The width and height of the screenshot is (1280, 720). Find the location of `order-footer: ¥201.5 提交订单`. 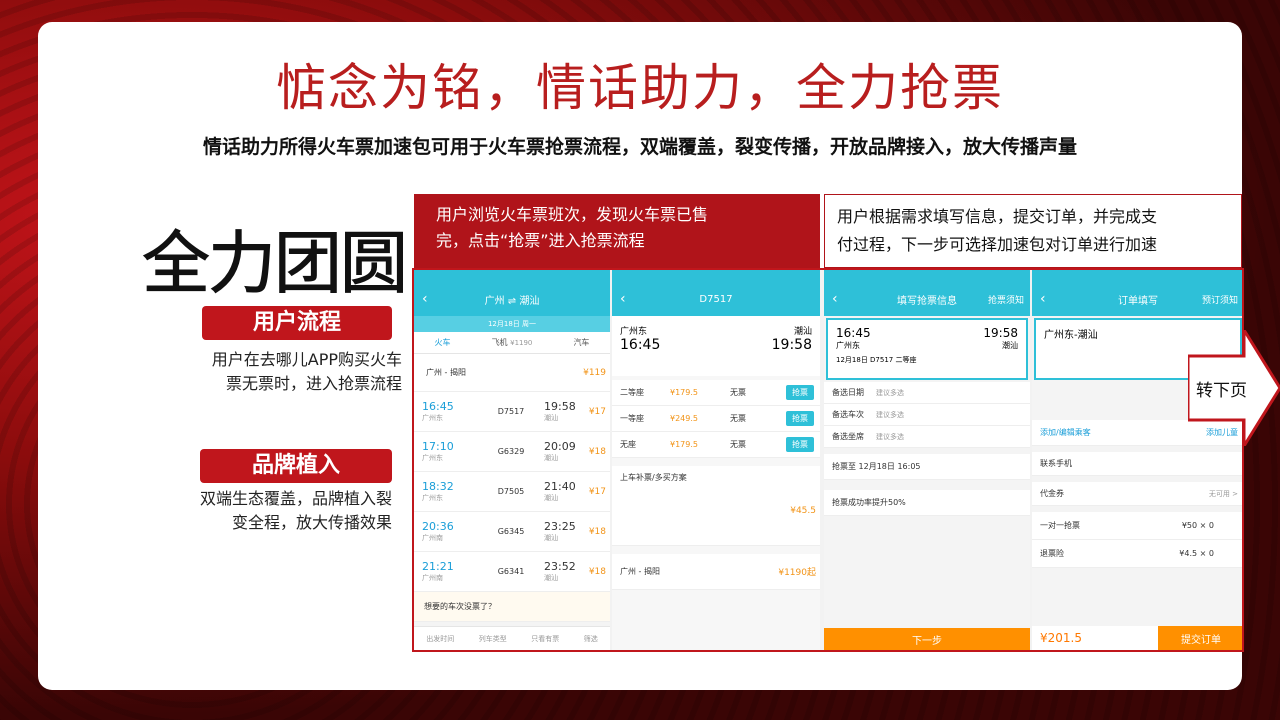

order-footer: ¥201.5 提交订单 is located at coordinates (1137, 638).